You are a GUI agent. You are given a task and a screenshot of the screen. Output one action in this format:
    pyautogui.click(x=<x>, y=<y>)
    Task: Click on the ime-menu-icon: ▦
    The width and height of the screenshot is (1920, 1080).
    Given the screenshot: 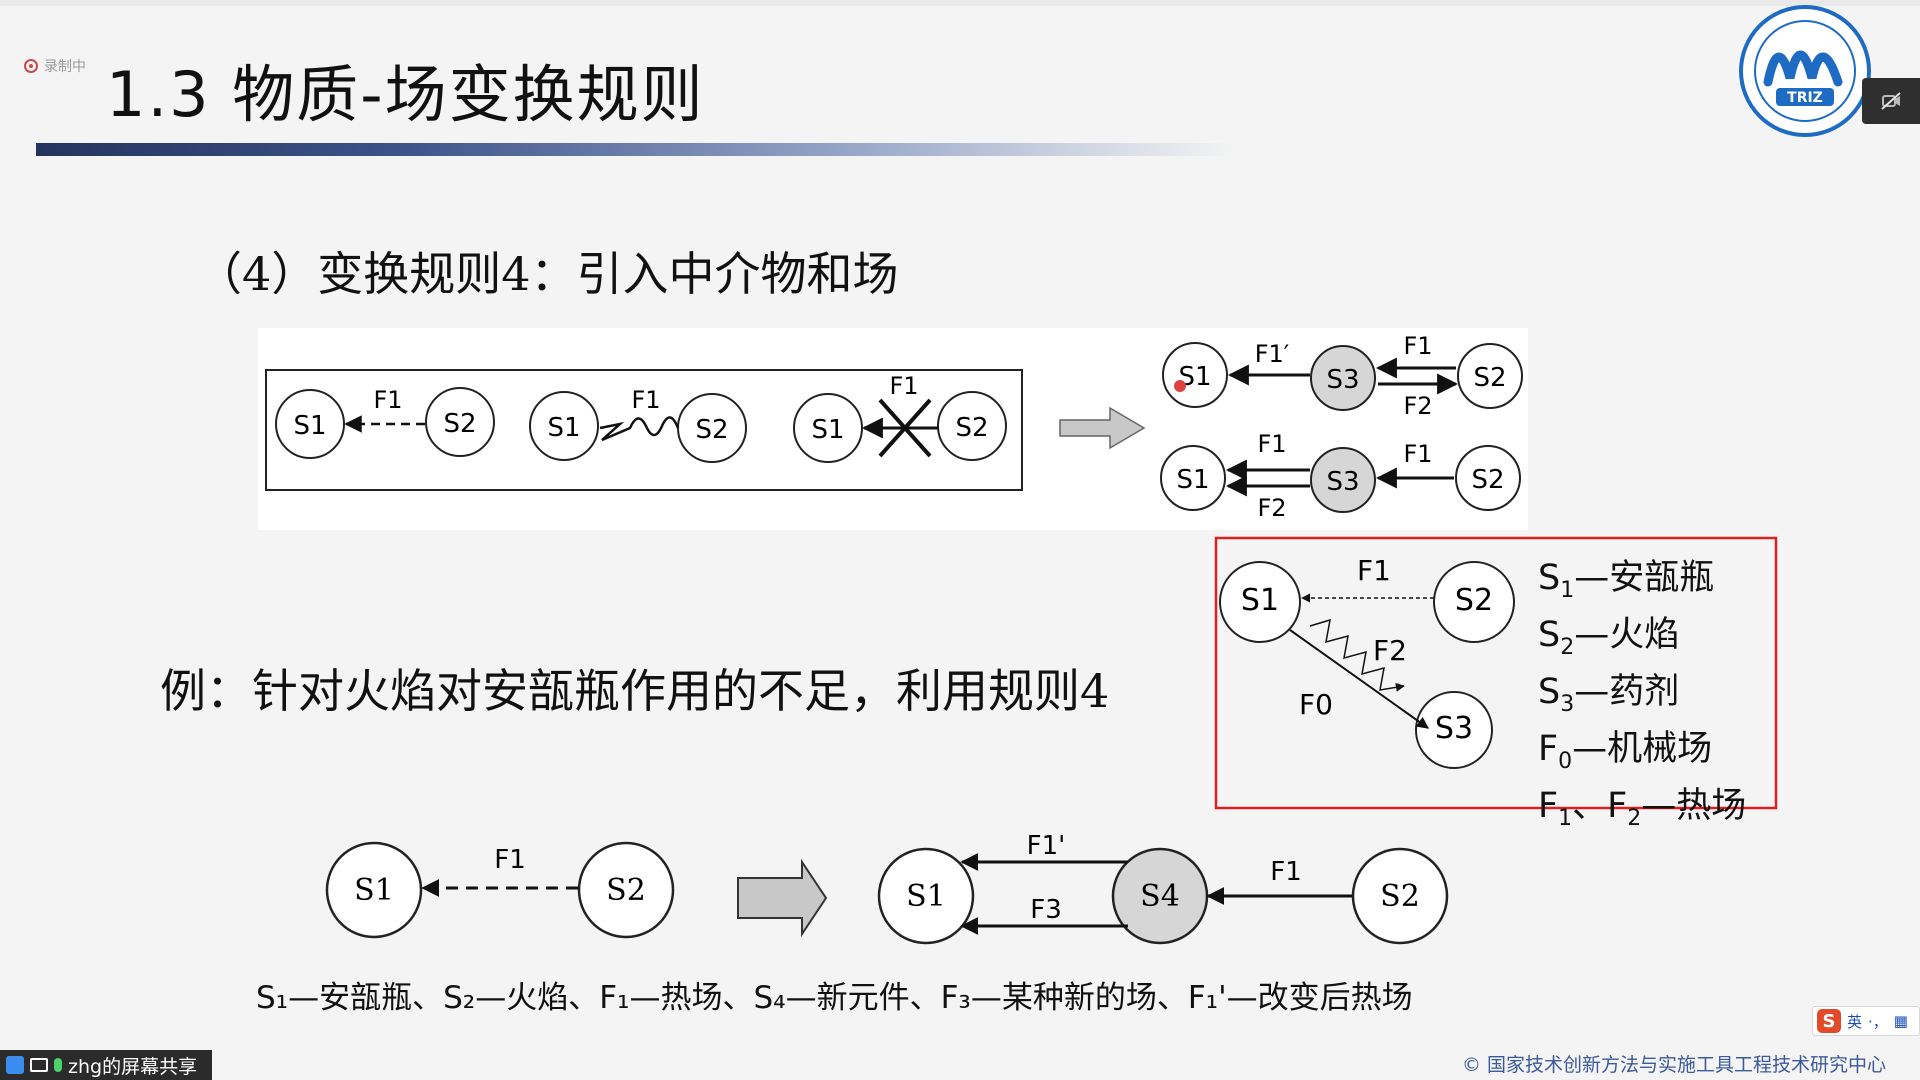 What is the action you would take?
    pyautogui.click(x=1901, y=1021)
    